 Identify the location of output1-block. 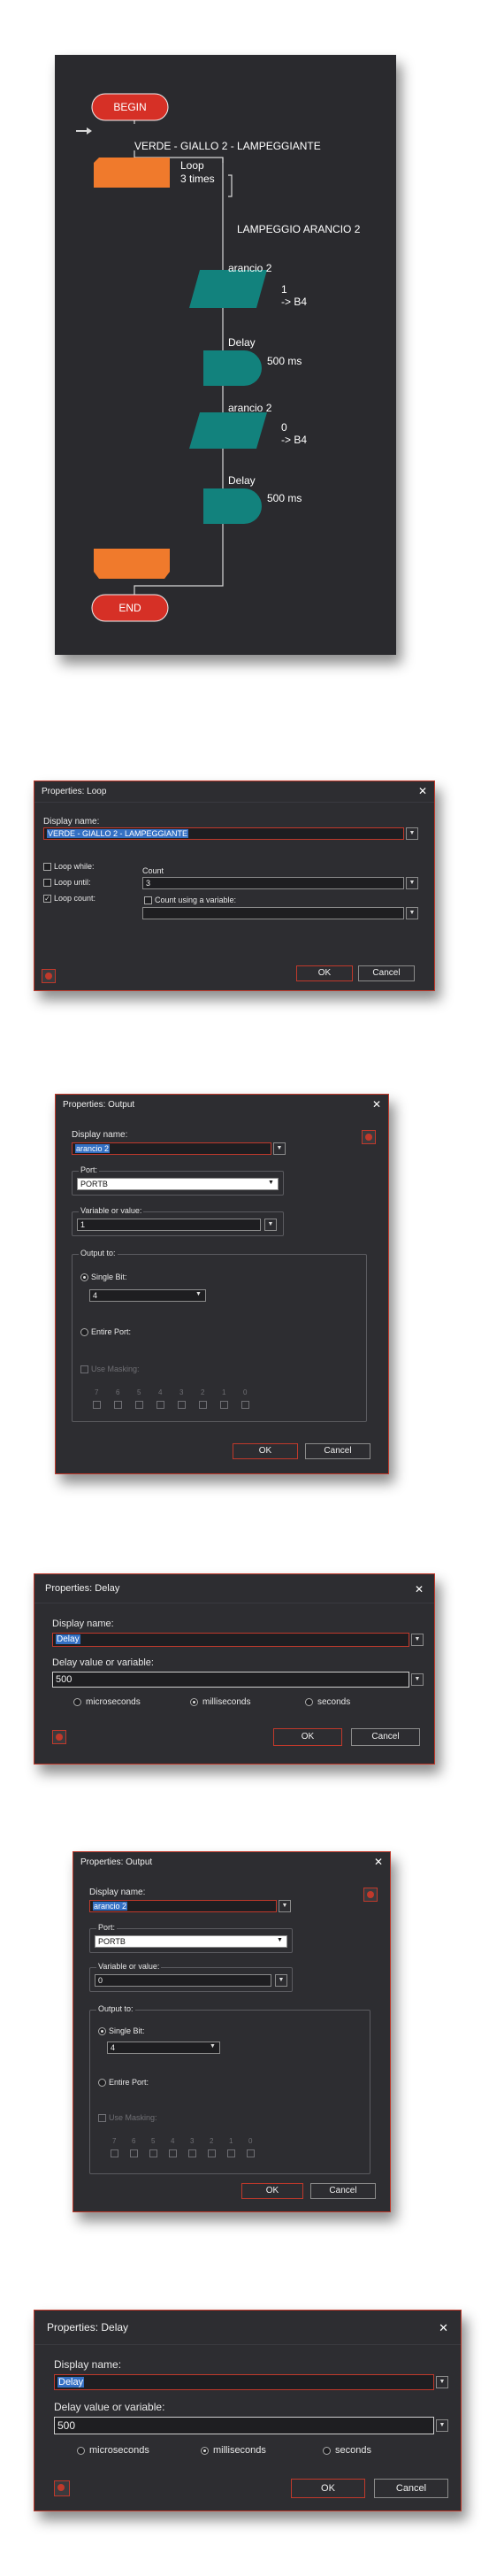
(228, 289).